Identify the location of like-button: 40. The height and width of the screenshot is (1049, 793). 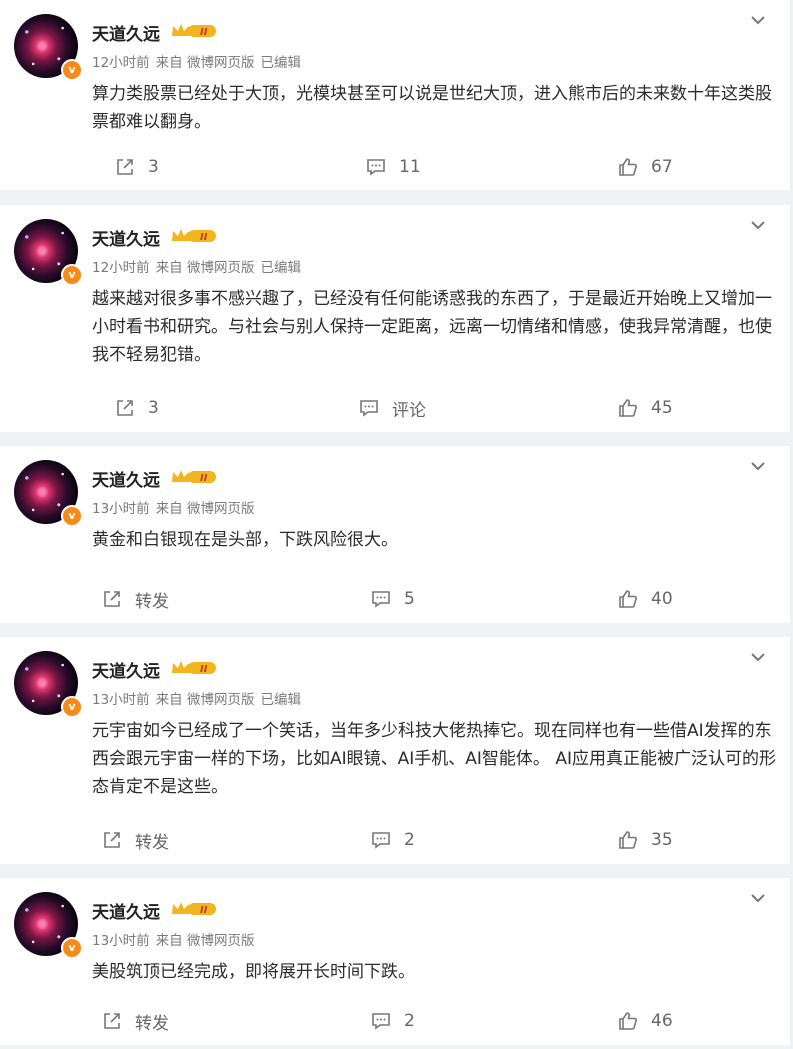
(645, 599).